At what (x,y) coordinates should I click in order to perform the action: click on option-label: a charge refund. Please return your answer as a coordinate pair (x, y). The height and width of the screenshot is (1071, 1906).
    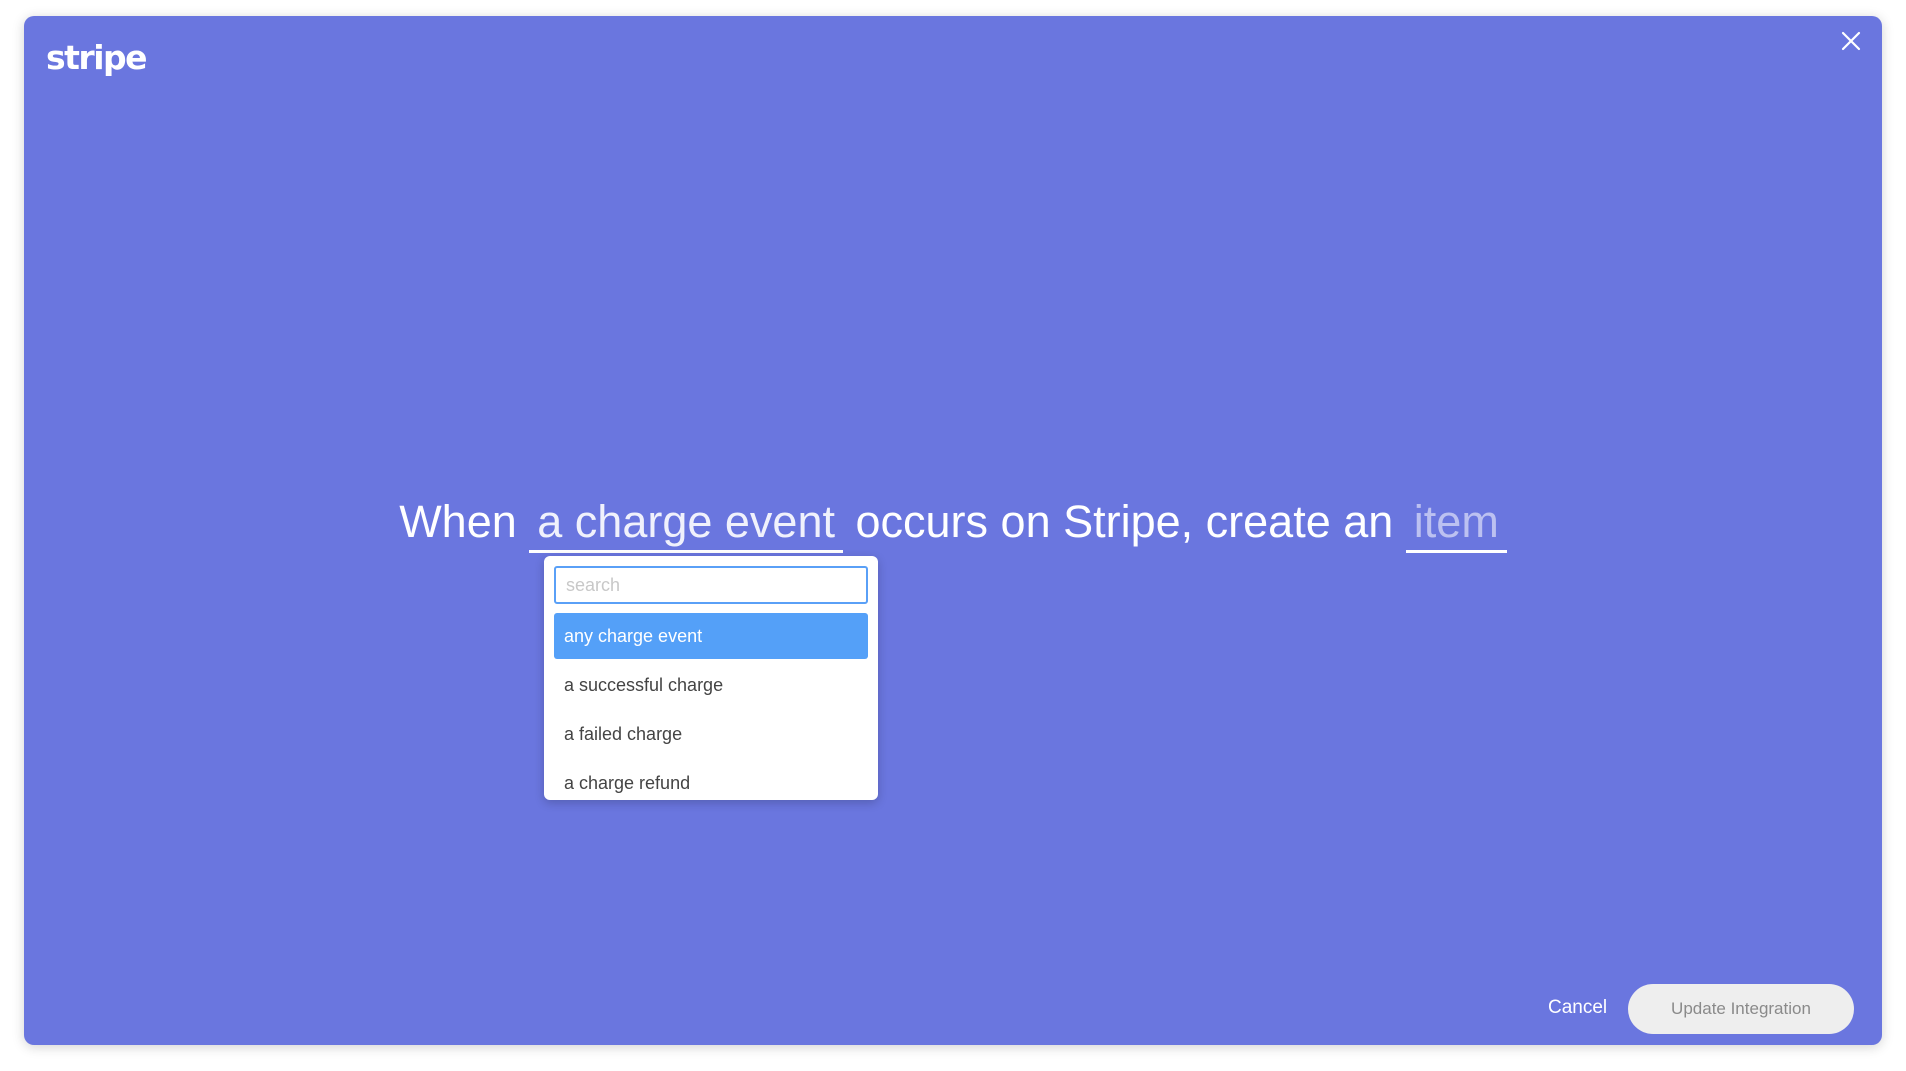
    Looking at the image, I should click on (627, 782).